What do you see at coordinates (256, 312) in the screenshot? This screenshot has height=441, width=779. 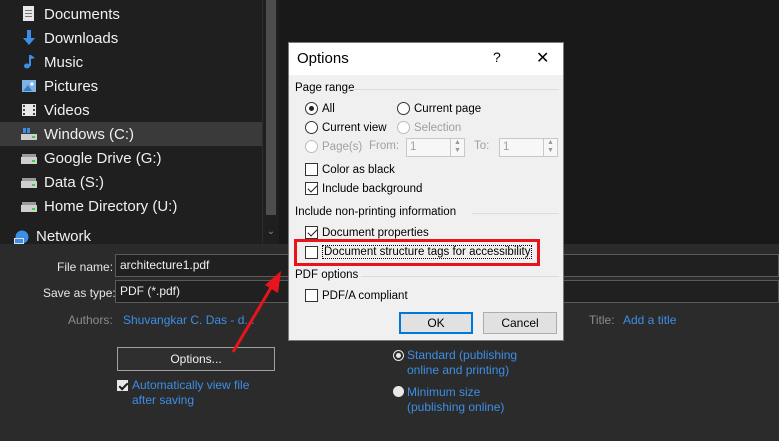 I see `annotation-arrow-icon` at bounding box center [256, 312].